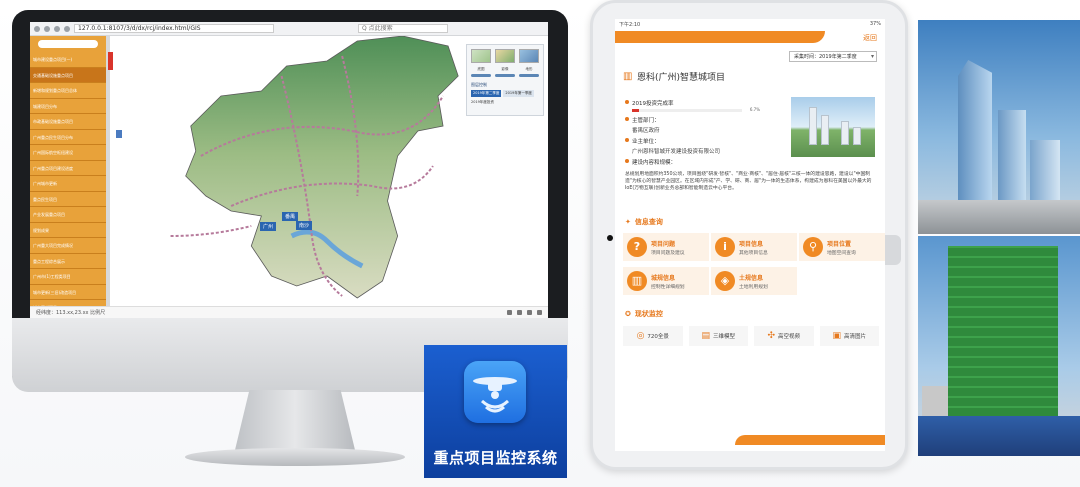 The height and width of the screenshot is (487, 1080). Describe the element at coordinates (753, 253) in the screenshot. I see `query-sub: 其他项目信息` at that location.